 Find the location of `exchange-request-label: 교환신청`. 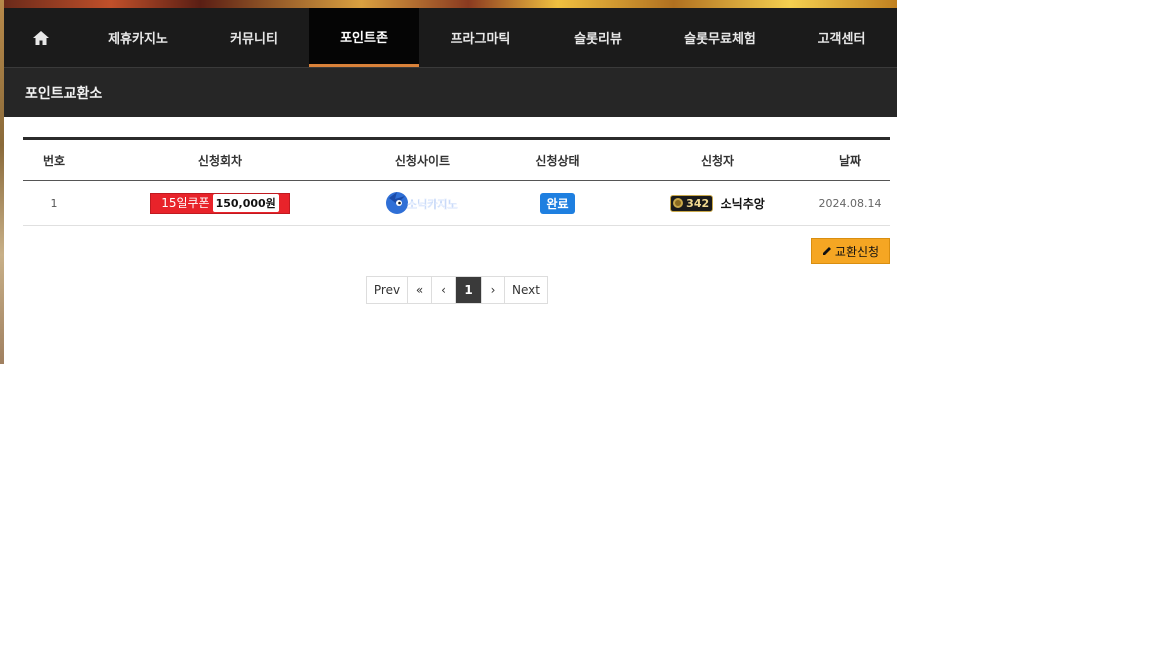

exchange-request-label: 교환신청 is located at coordinates (857, 251).